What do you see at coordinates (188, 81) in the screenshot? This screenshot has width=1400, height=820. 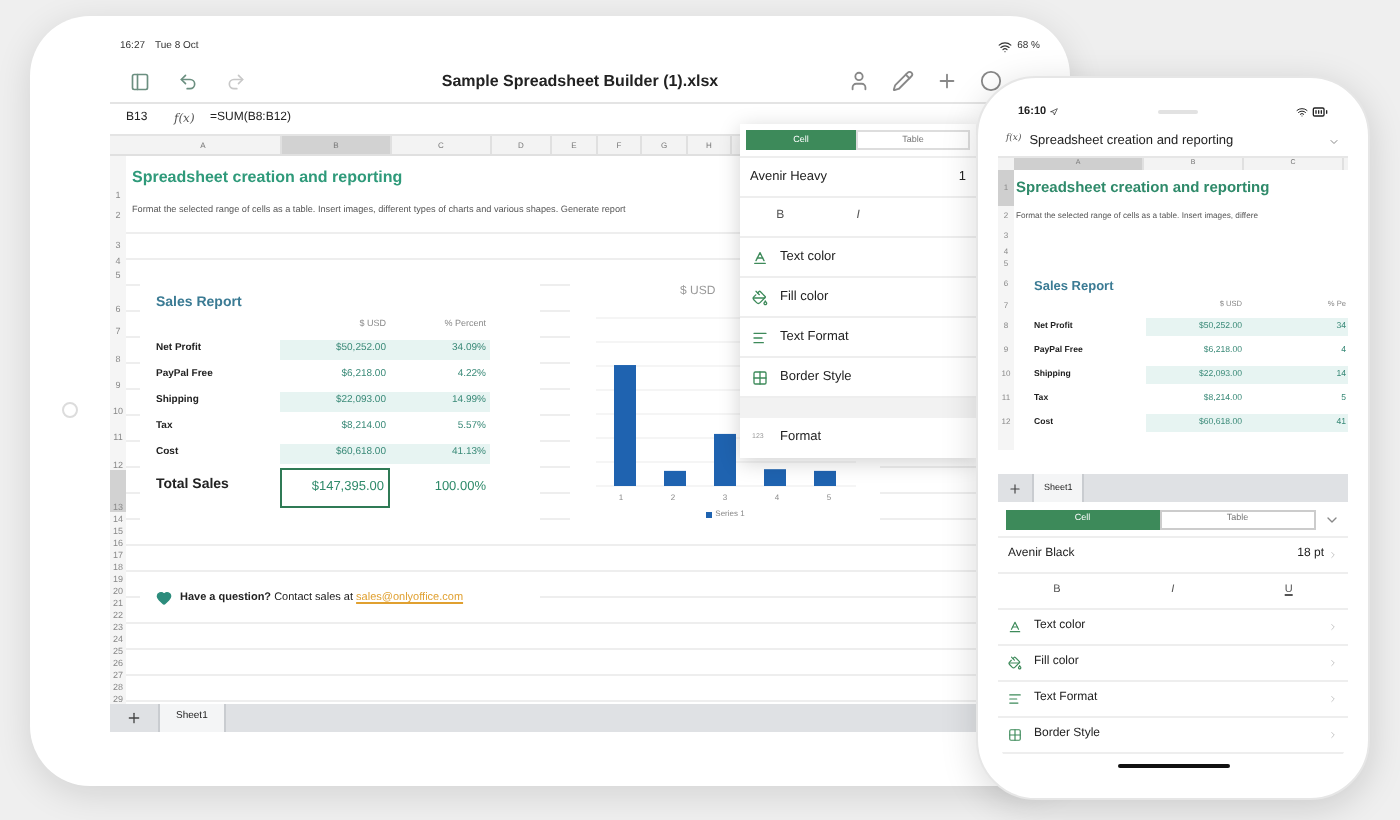 I see `undo-icon` at bounding box center [188, 81].